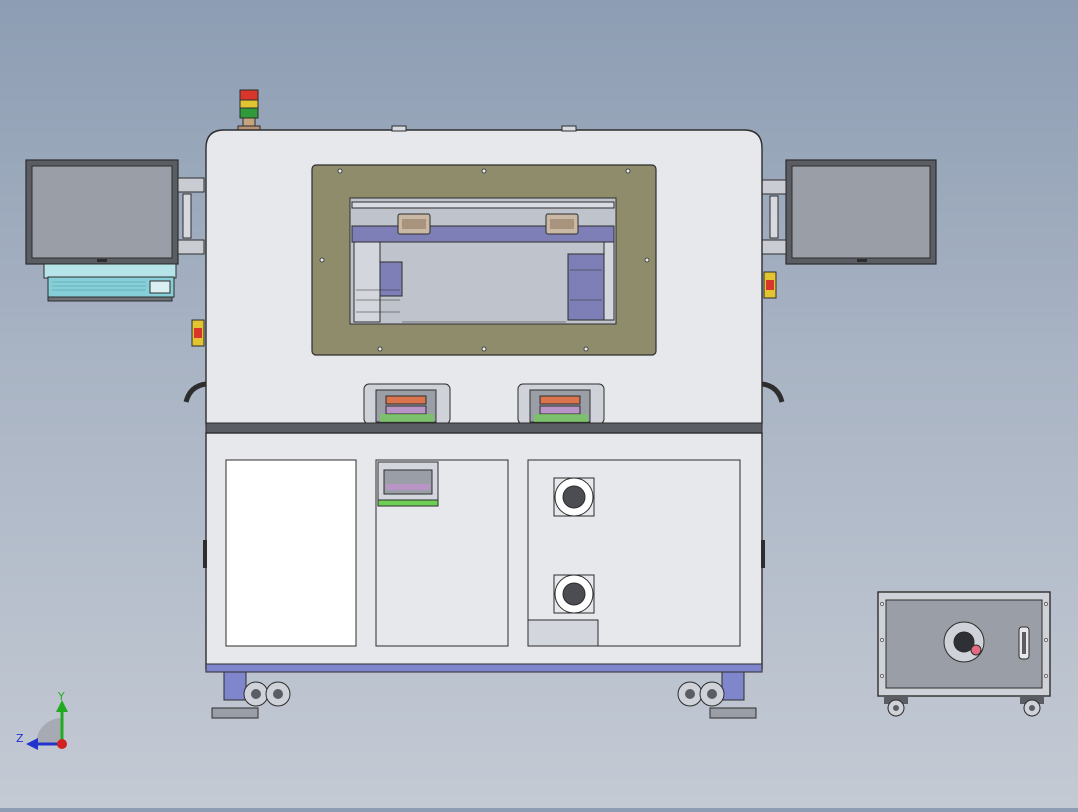  I want to click on right-monitor, so click(849, 212).